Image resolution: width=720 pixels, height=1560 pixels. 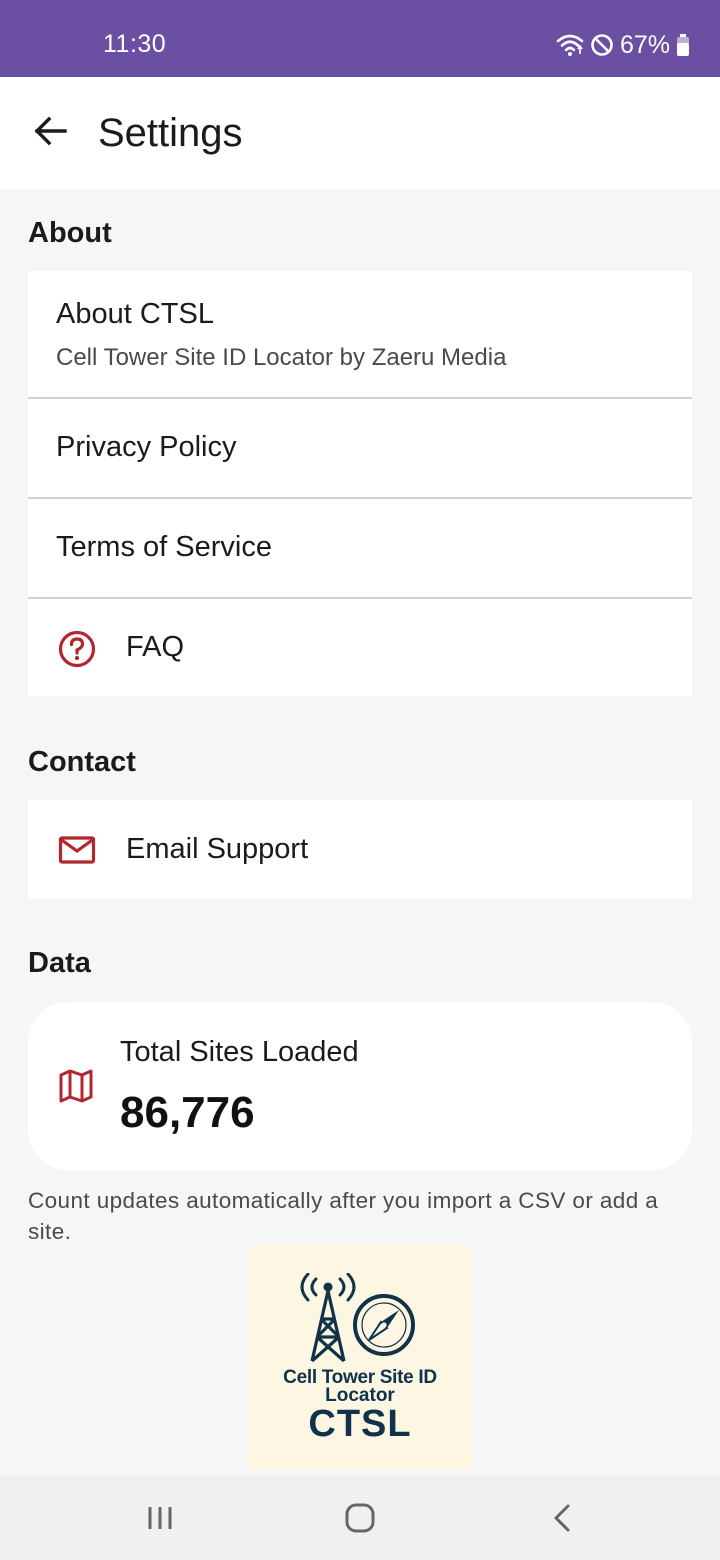 I want to click on total-sites-value: 86,776, so click(x=187, y=1112).